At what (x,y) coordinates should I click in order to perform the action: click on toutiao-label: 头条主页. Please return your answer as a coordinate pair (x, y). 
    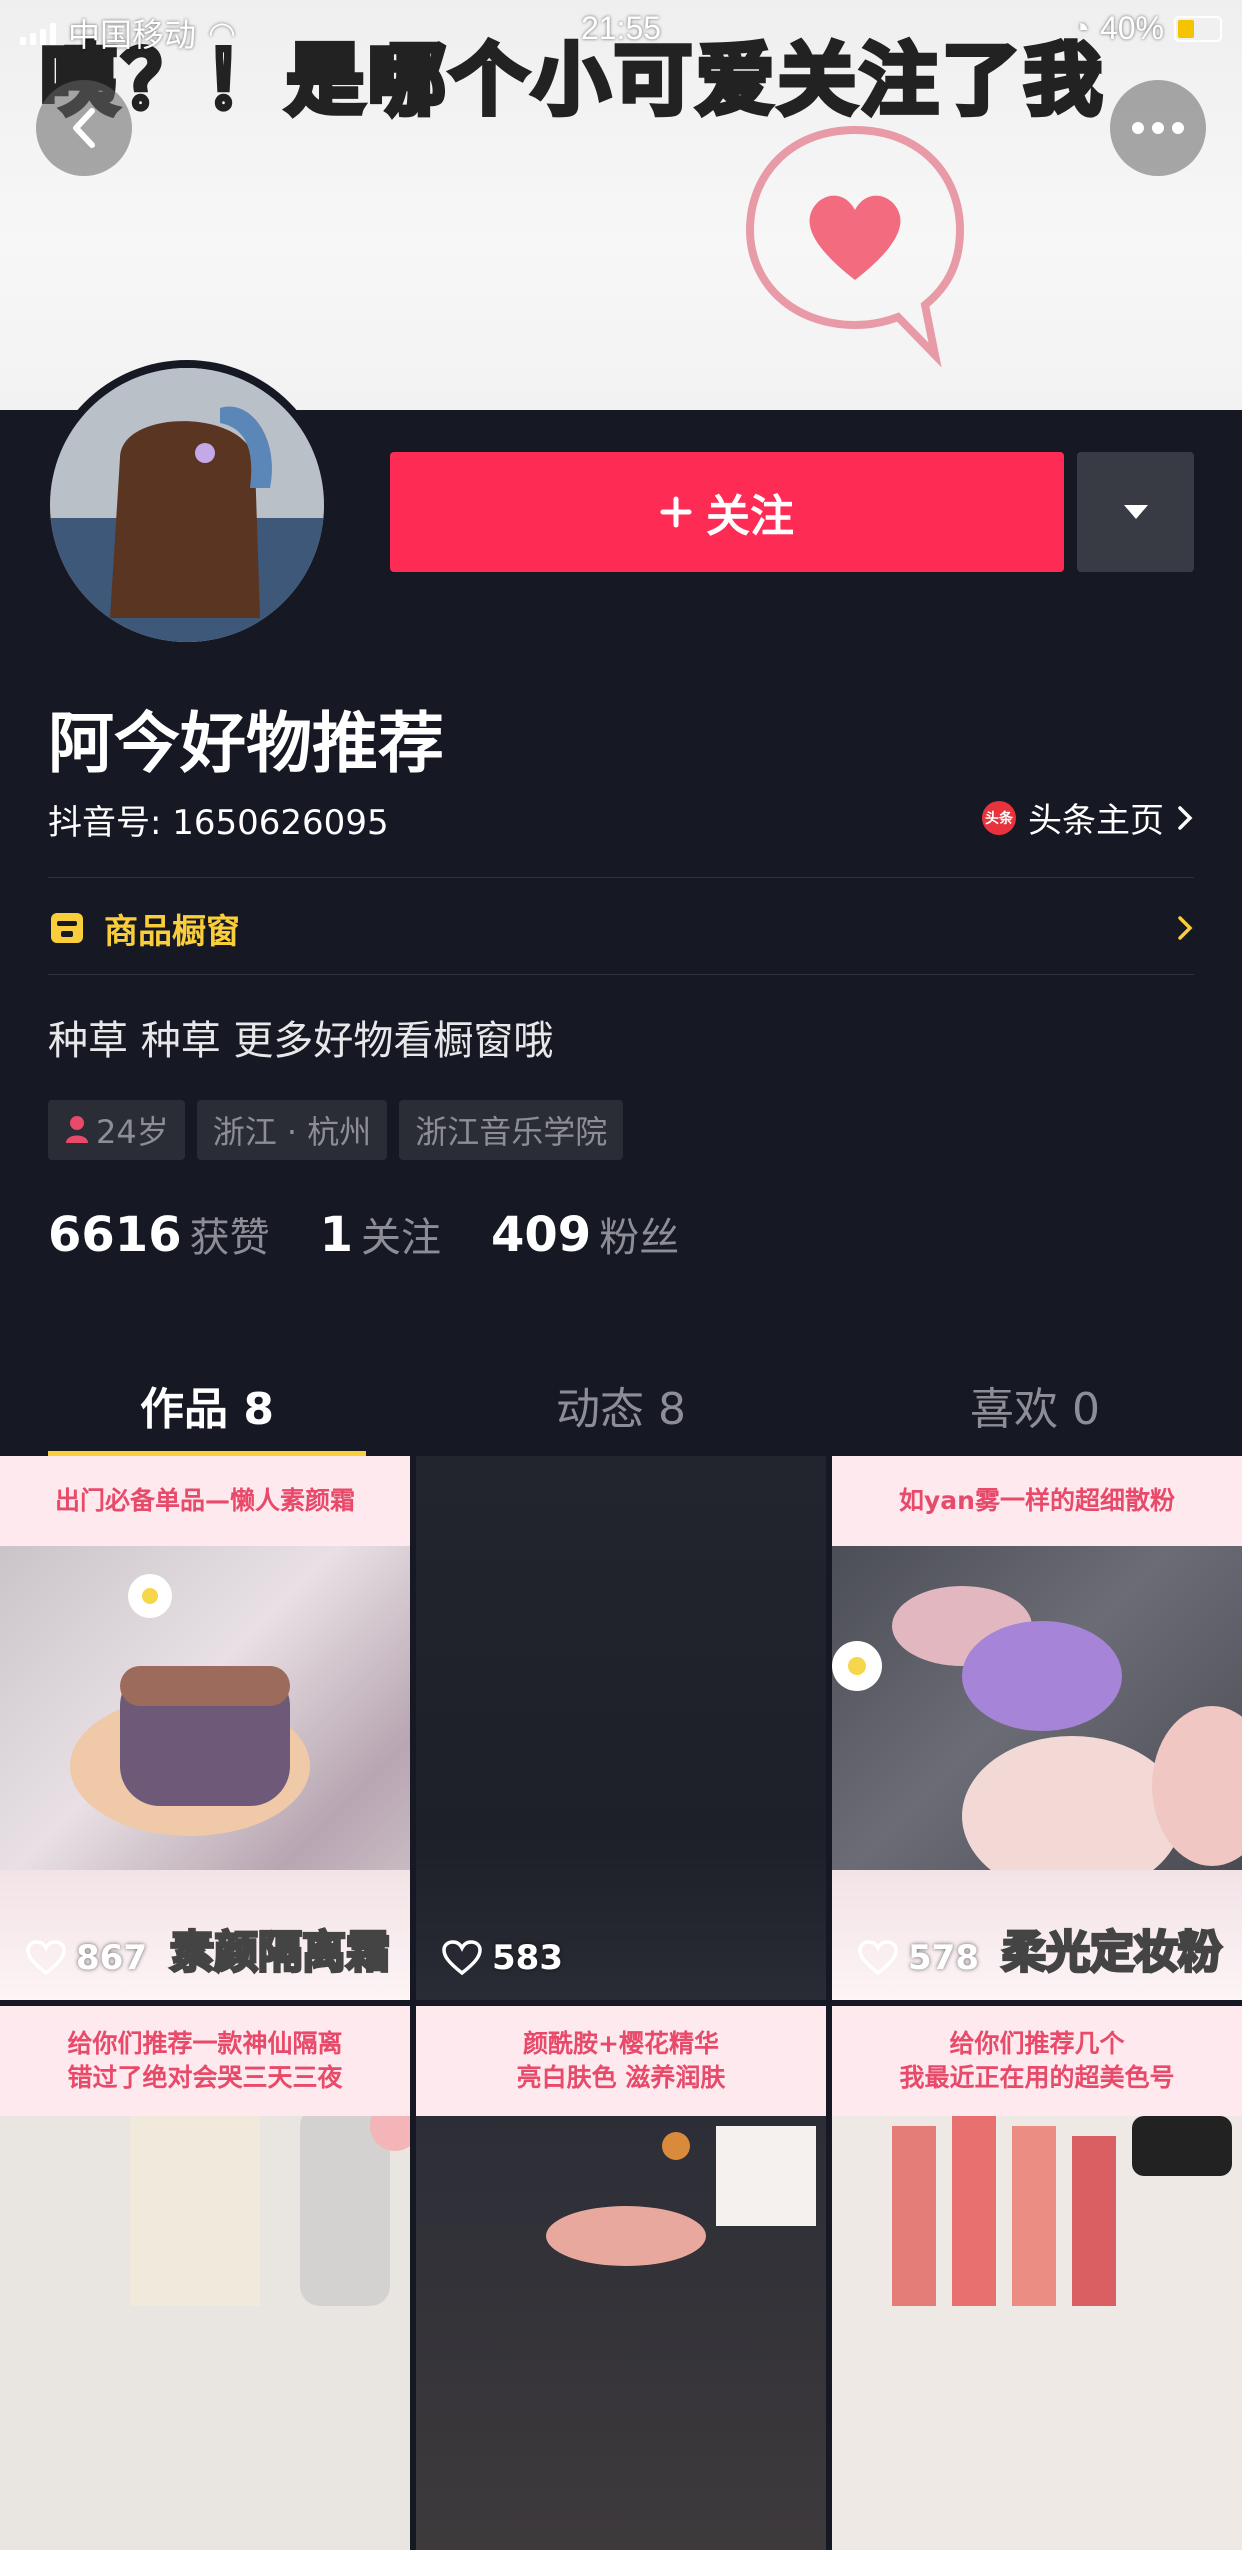
    Looking at the image, I should click on (1096, 821).